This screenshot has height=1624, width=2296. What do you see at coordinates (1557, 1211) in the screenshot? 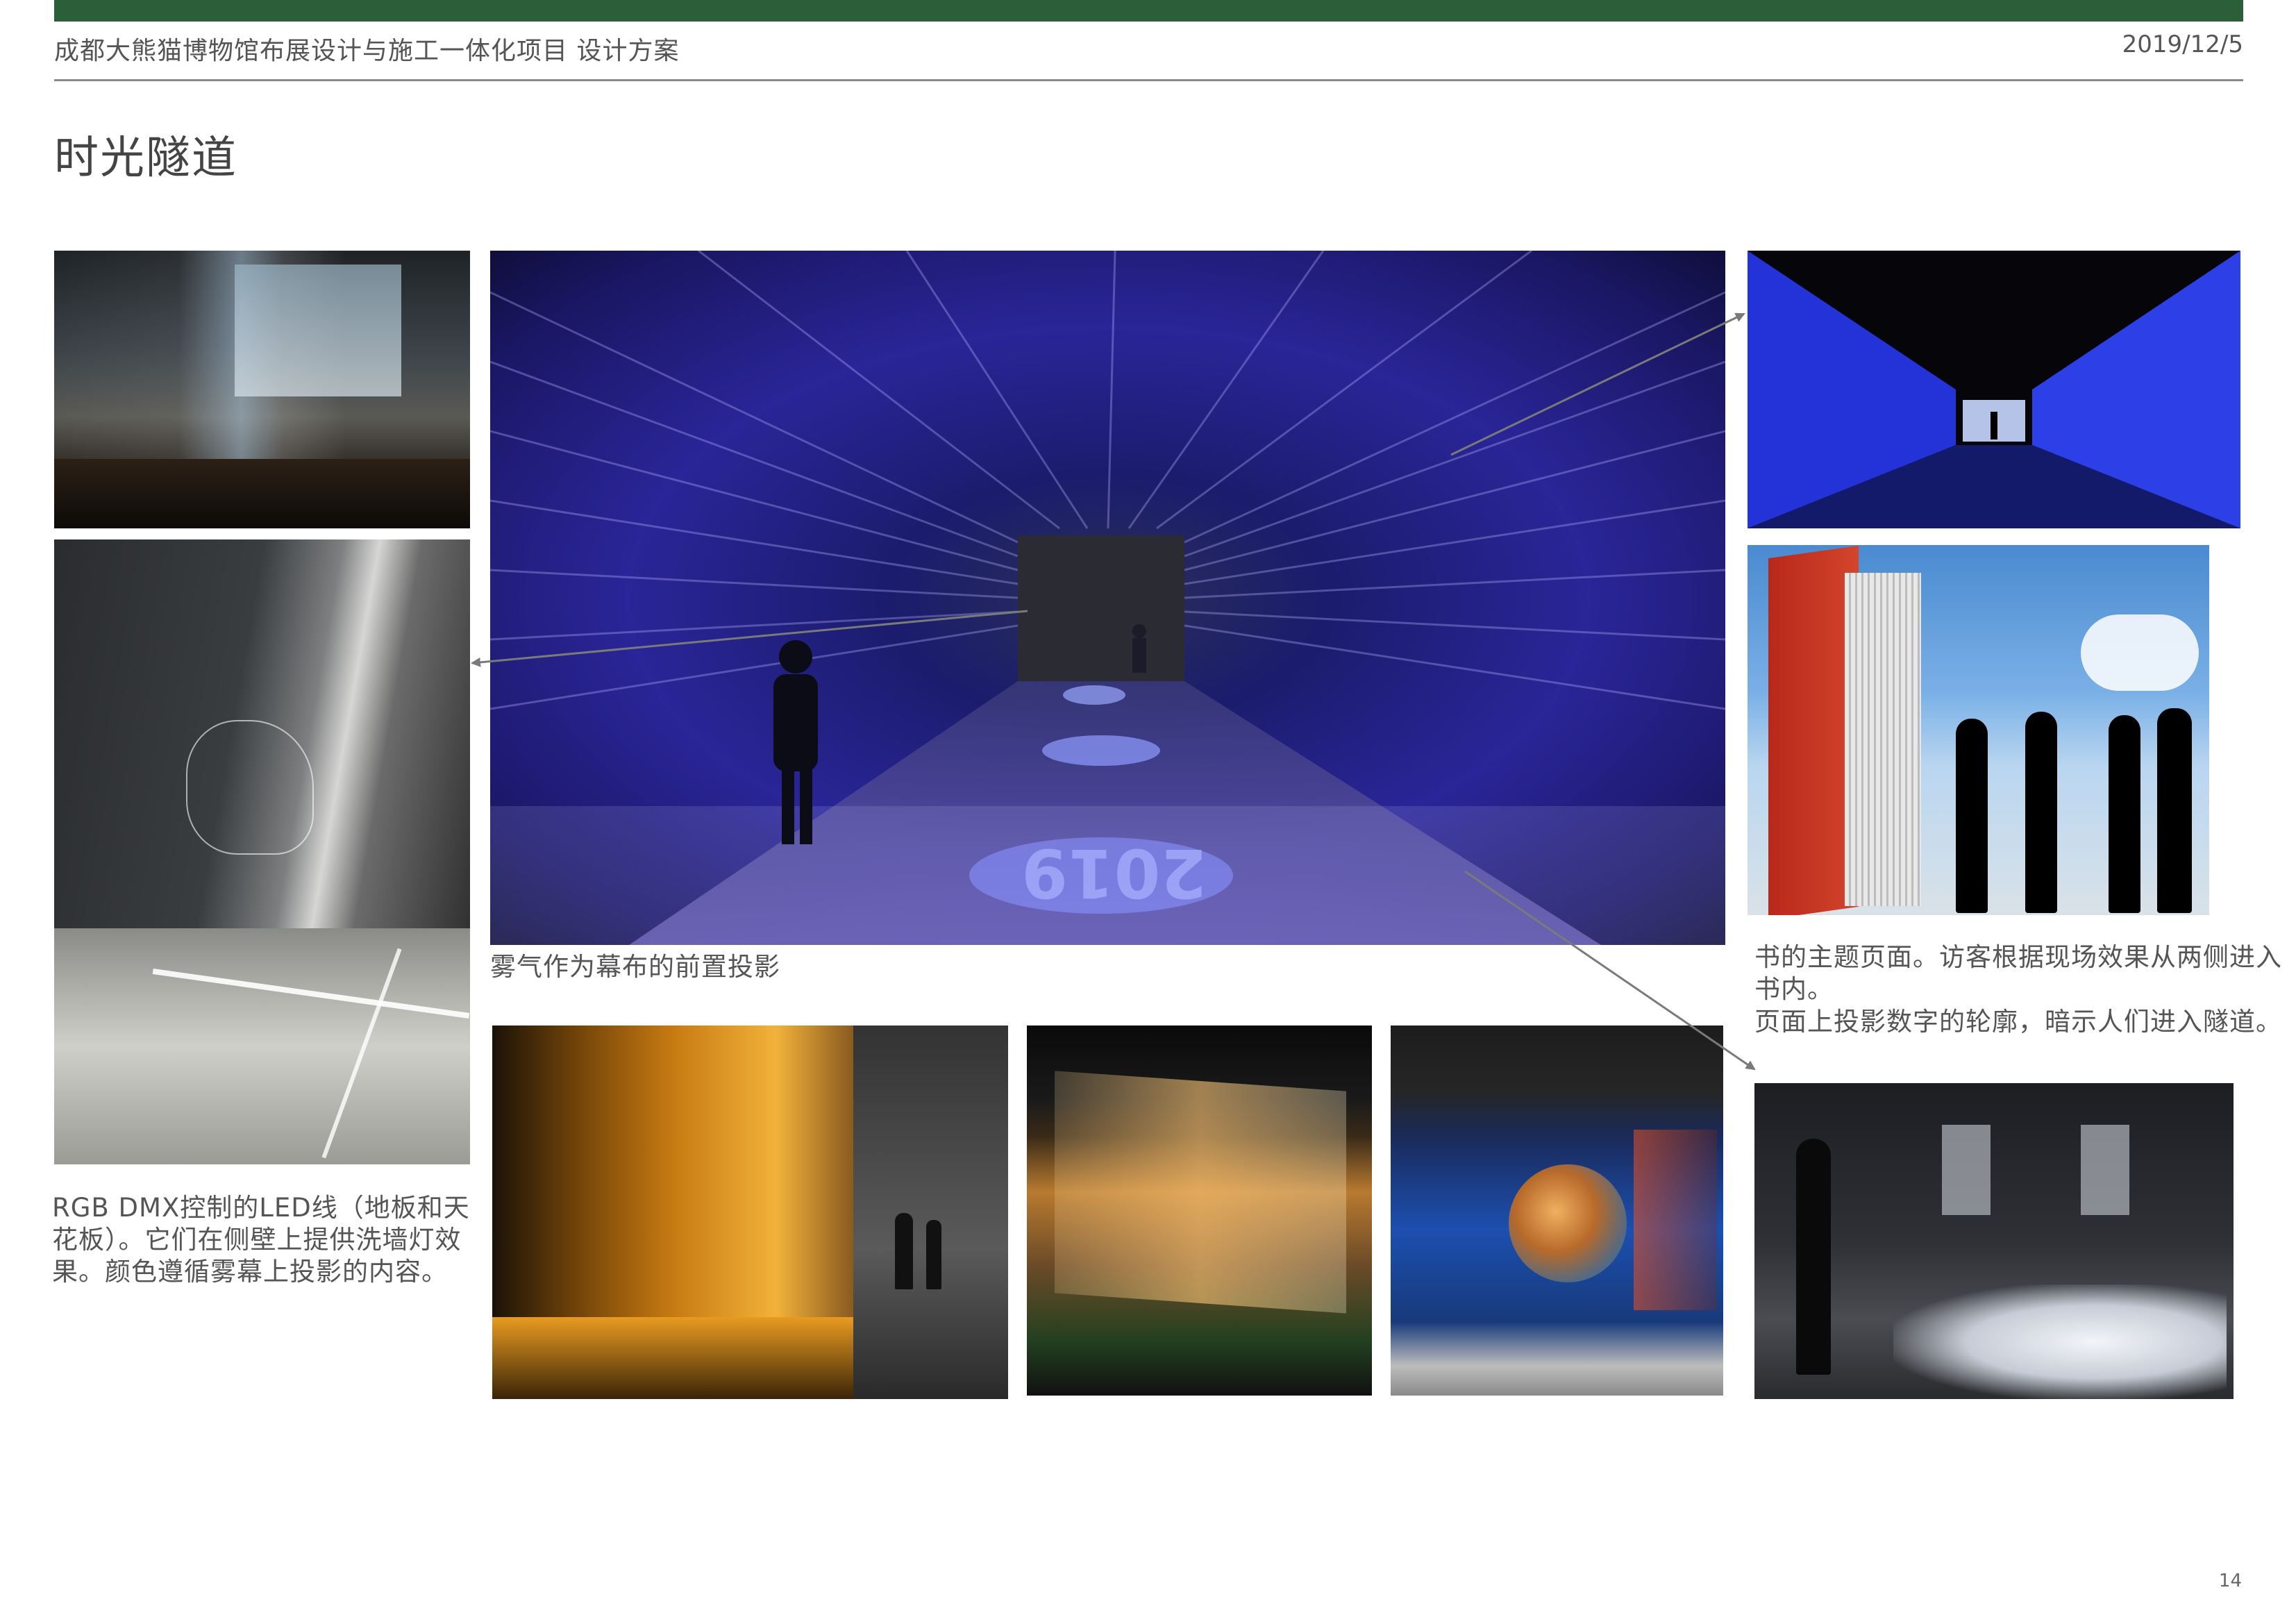
I see `earth-projection-photo` at bounding box center [1557, 1211].